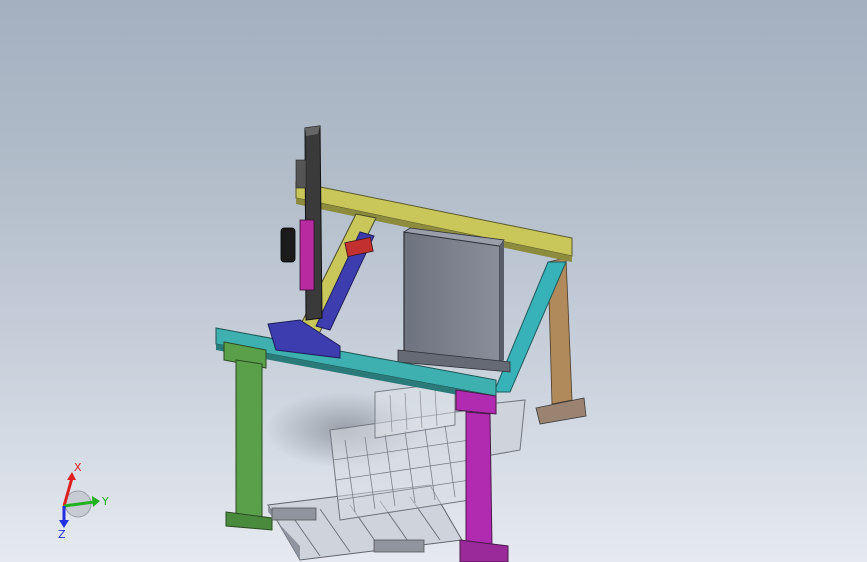 Image resolution: width=867 pixels, height=562 pixels. I want to click on z-axis-label: Z, so click(62, 534).